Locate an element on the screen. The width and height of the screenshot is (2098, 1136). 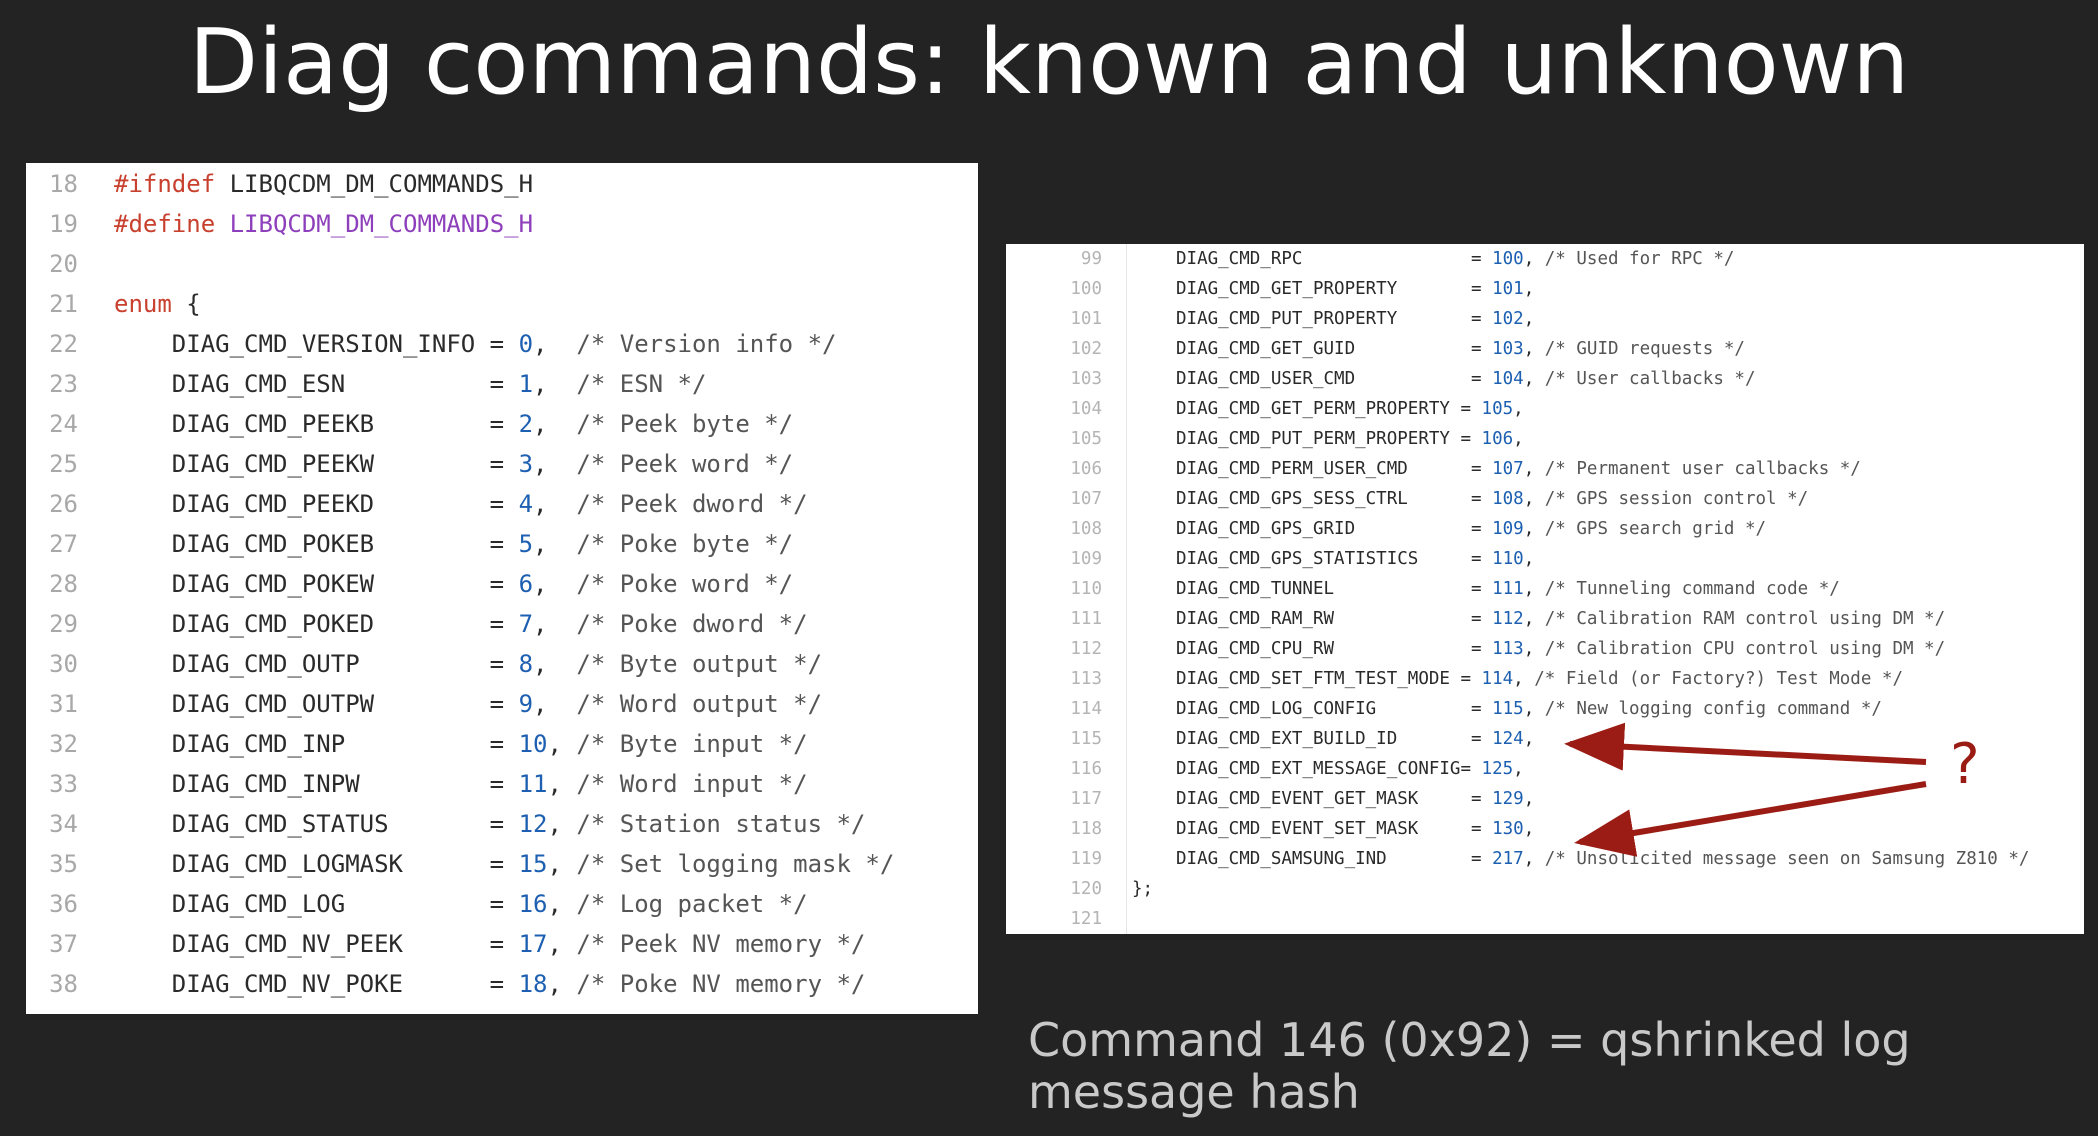
arrow-to-event-set-mask is located at coordinates (1750, 819).